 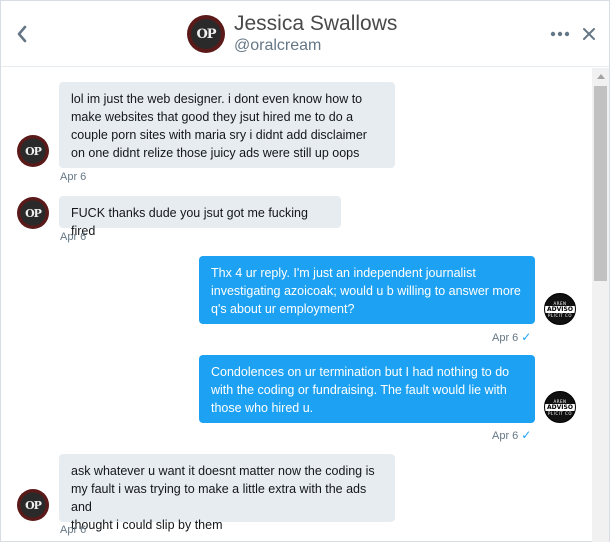 I want to click on chevron-left-icon, so click(x=22, y=34).